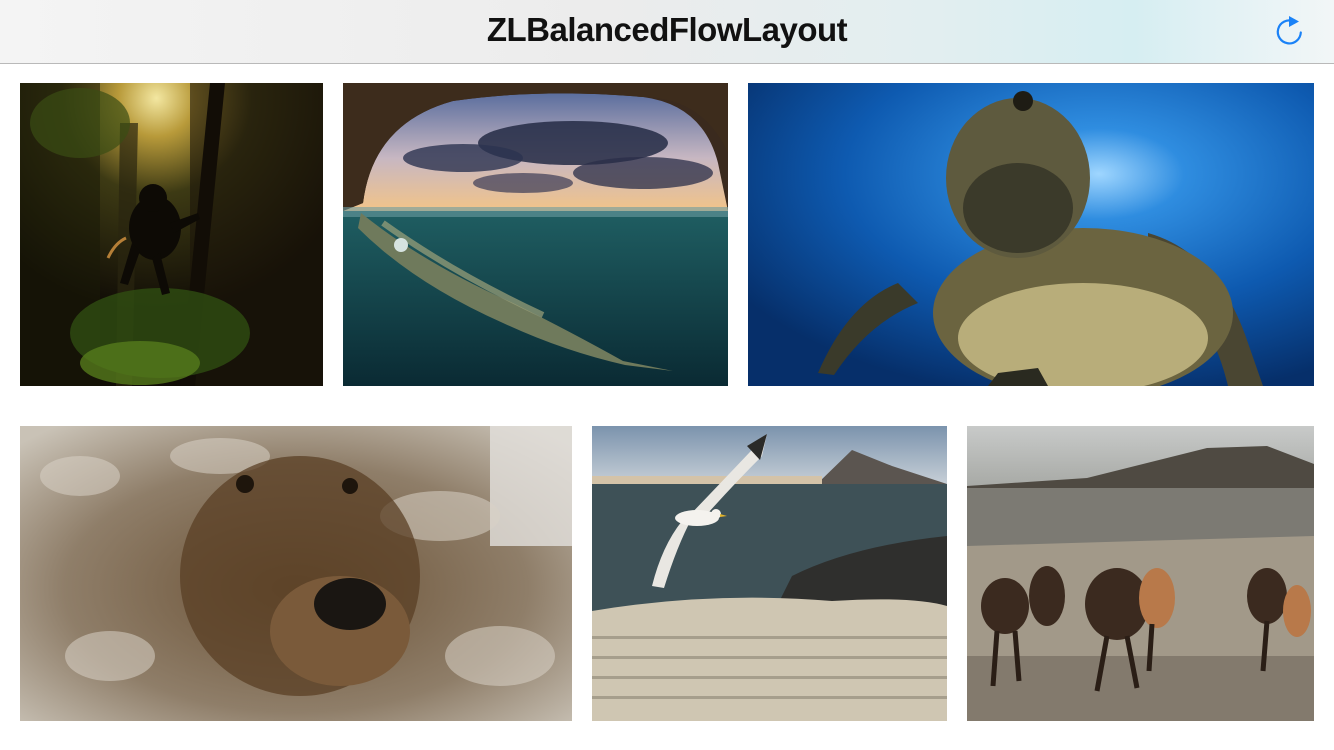 The image size is (1334, 750). What do you see at coordinates (769, 573) in the screenshot?
I see `photo-seagull-over-colony` at bounding box center [769, 573].